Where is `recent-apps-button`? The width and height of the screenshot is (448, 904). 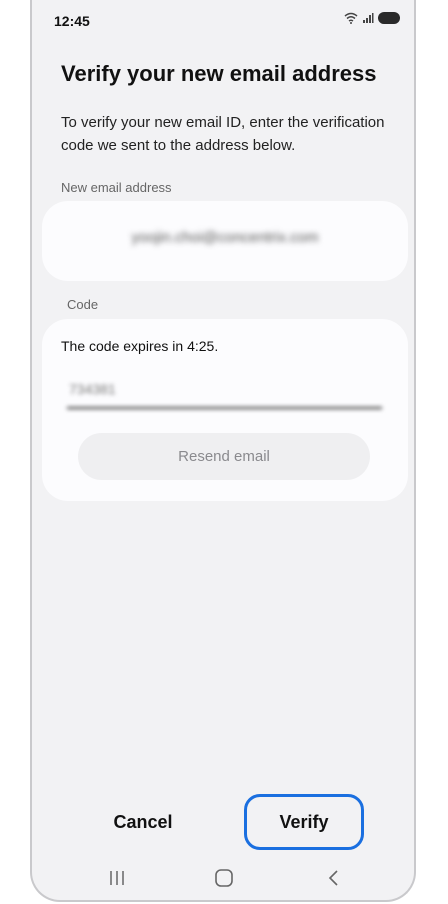
recent-apps-button is located at coordinates (117, 878).